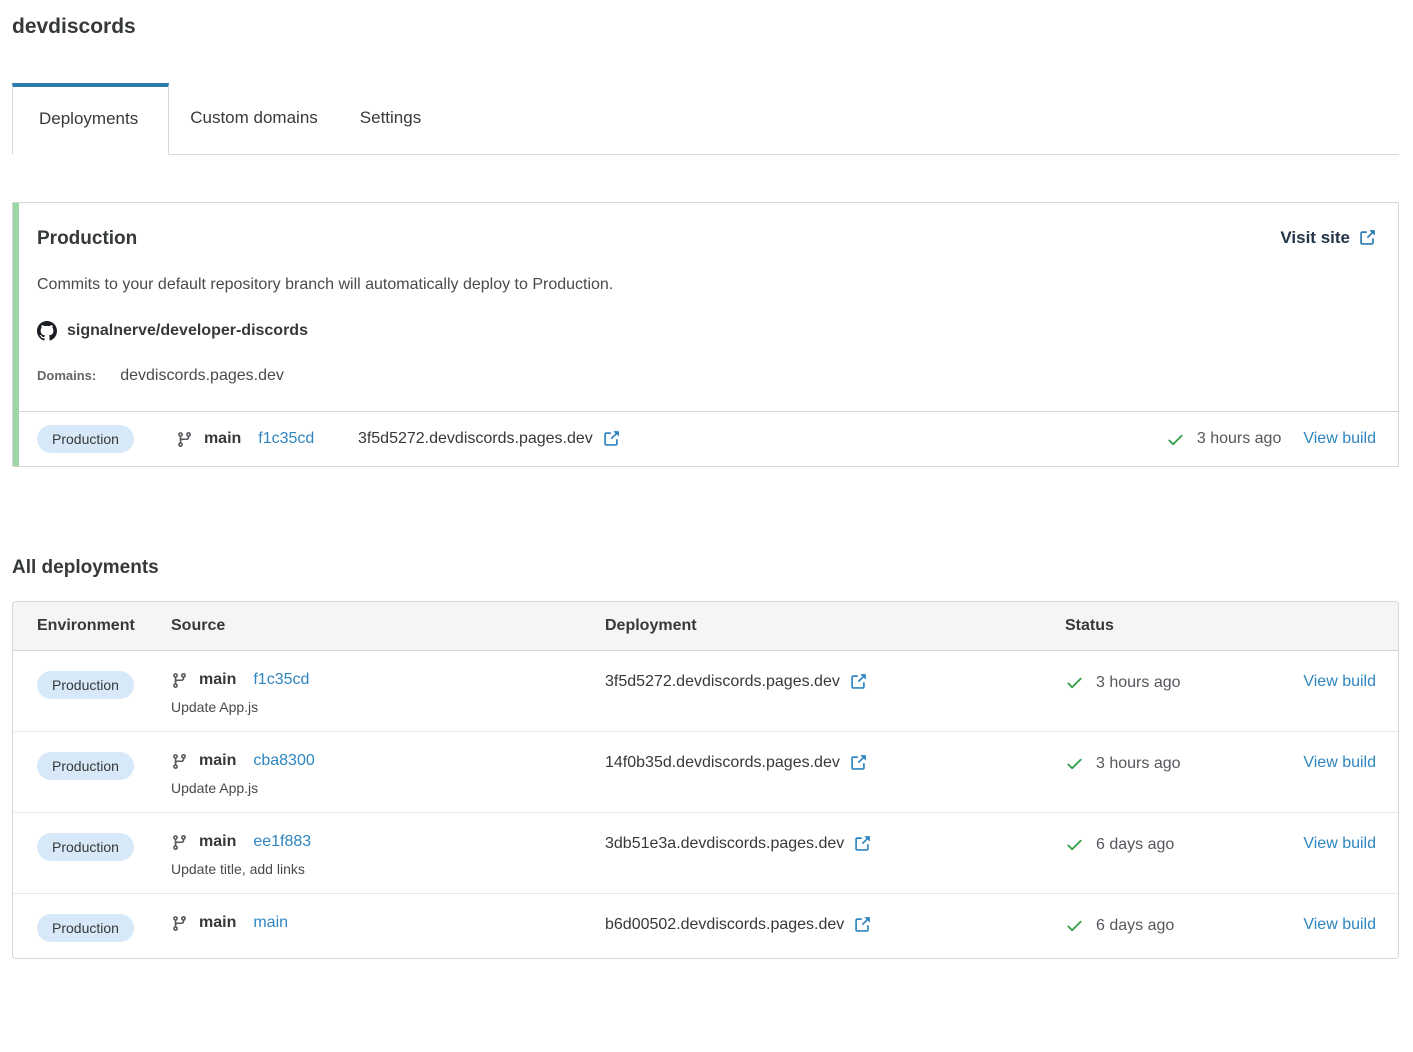 The width and height of the screenshot is (1413, 1052). What do you see at coordinates (87, 238) in the screenshot?
I see `production-card-title: Production` at bounding box center [87, 238].